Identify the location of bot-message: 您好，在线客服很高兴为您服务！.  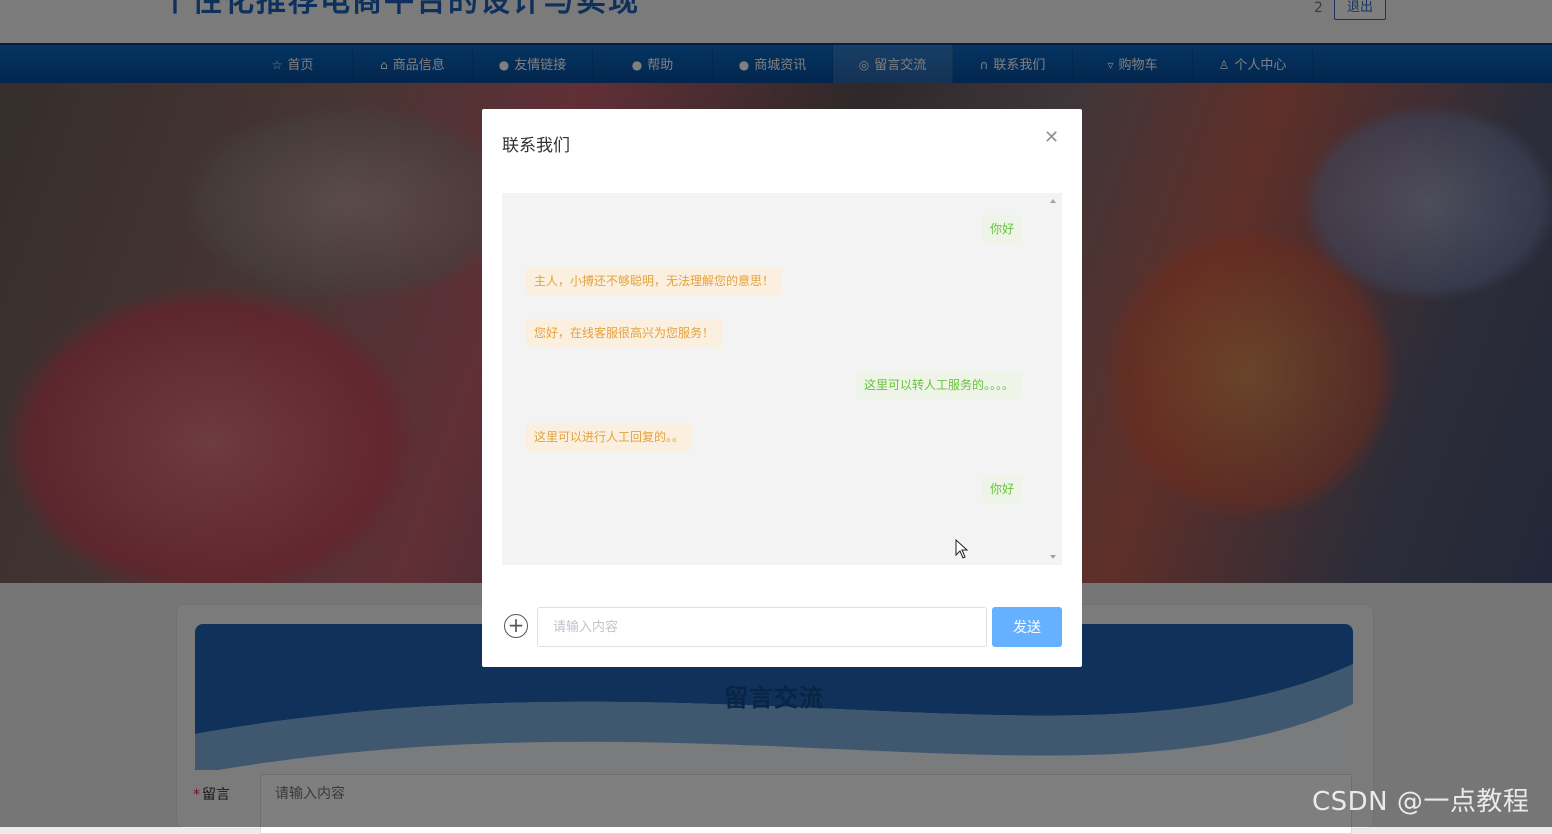
(624, 333).